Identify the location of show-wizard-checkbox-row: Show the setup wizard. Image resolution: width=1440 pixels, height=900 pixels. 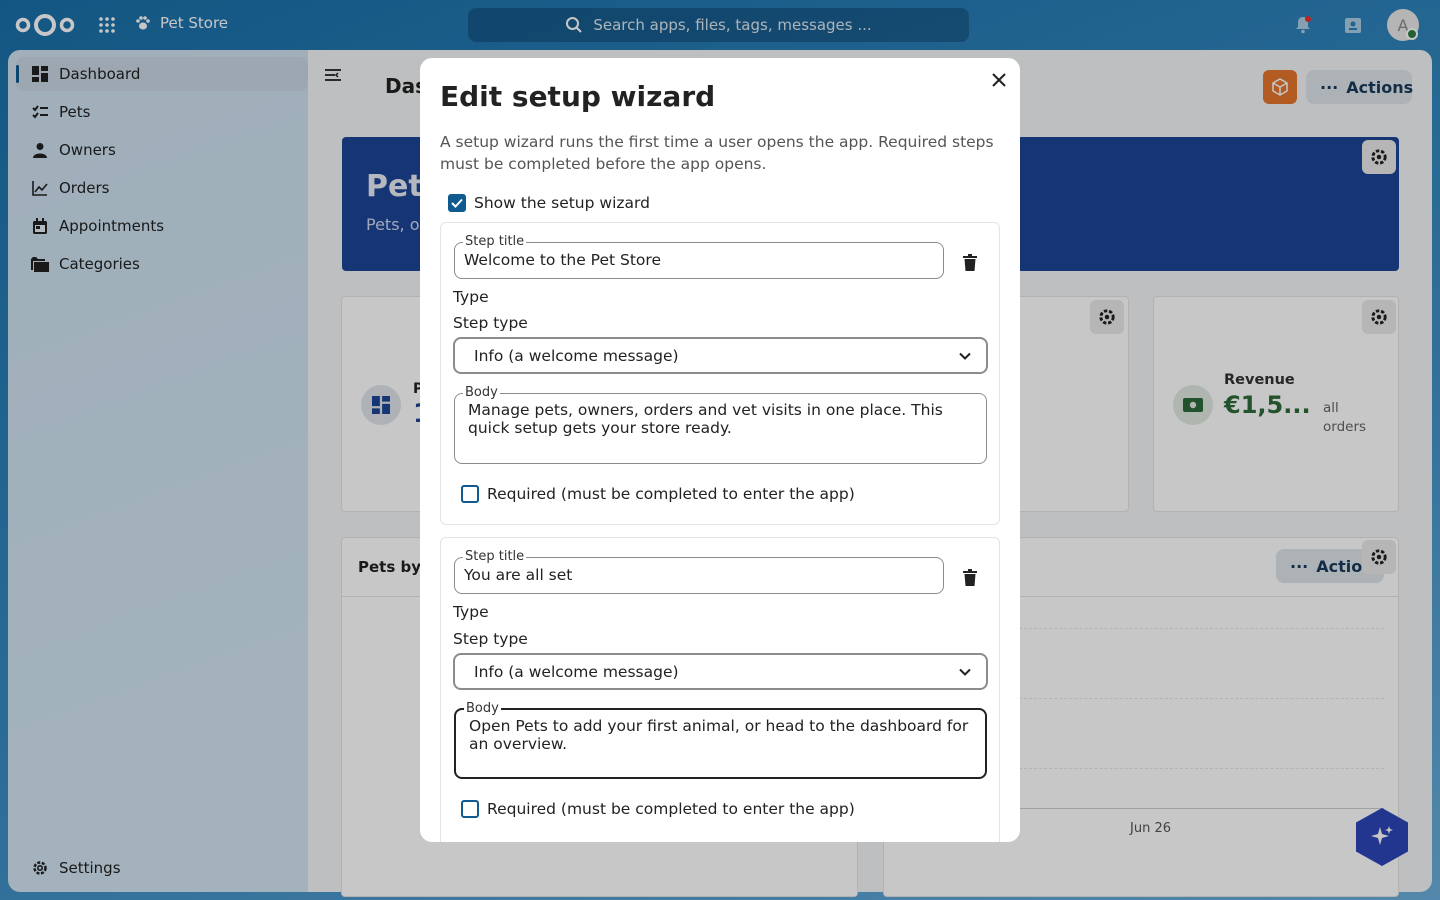
(549, 203).